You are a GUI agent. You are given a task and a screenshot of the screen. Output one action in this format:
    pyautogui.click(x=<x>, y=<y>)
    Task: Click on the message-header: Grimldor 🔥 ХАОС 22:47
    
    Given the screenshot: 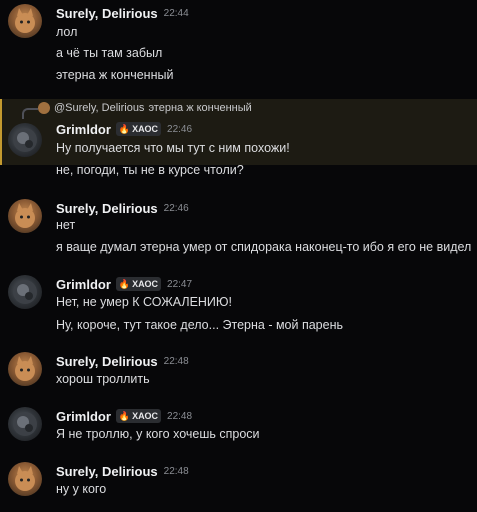 What is the action you would take?
    pyautogui.click(x=124, y=284)
    